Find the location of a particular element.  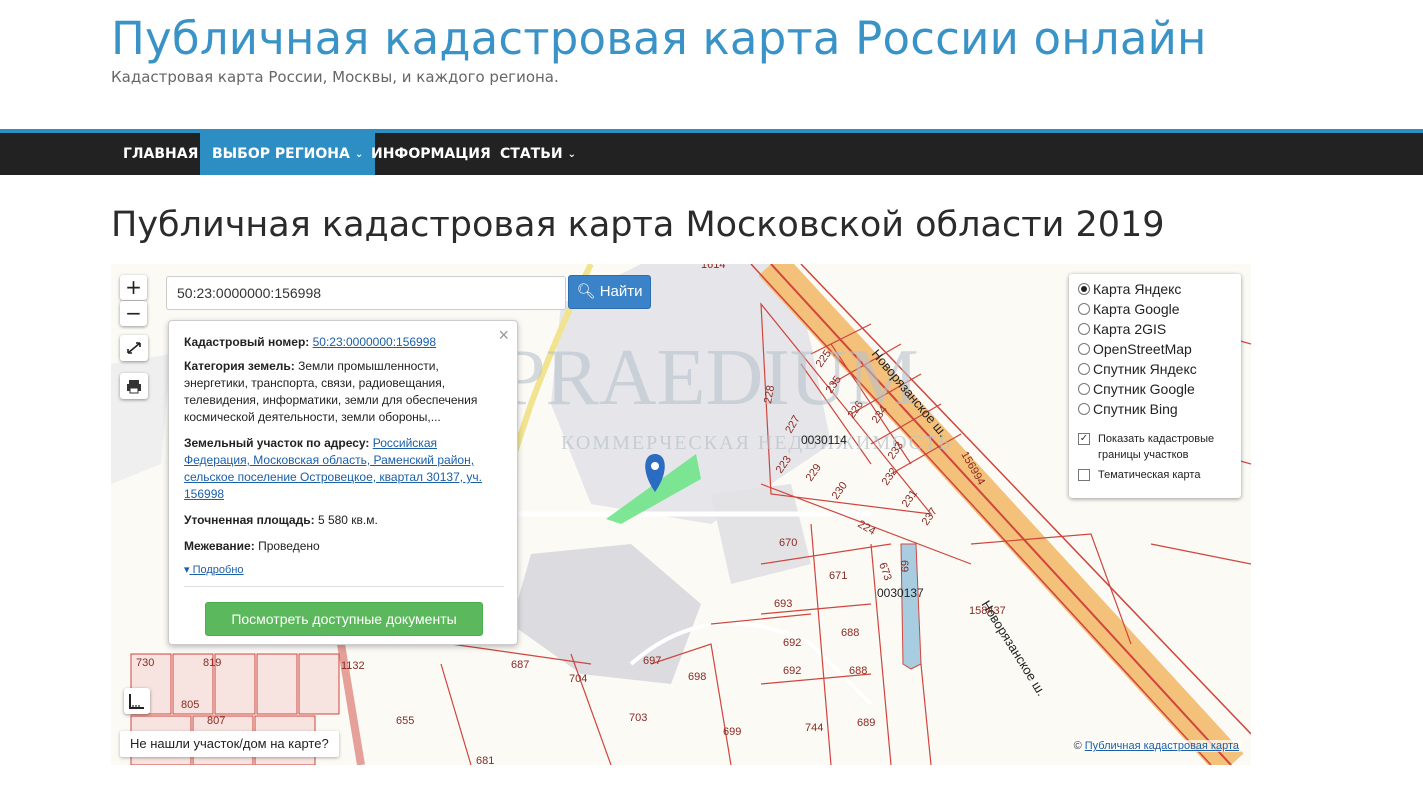

nav-articles: СТАТЬИ ⌄ is located at coordinates (538, 154).